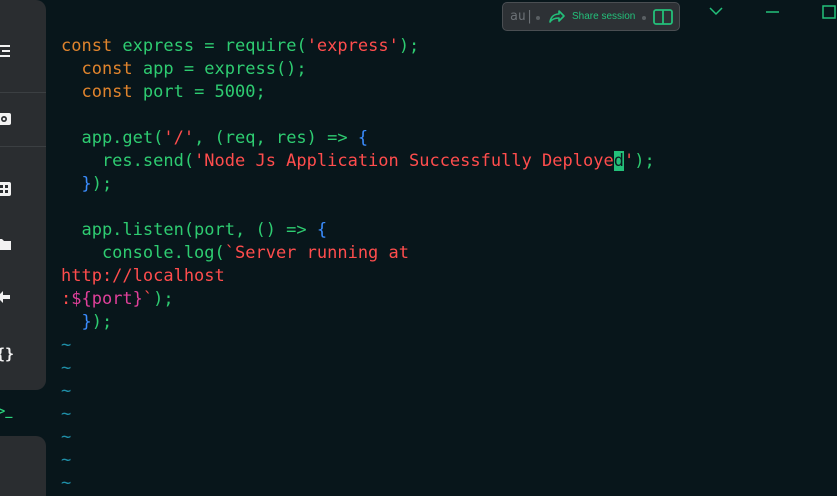 This screenshot has height=496, width=837. What do you see at coordinates (352, 46) in the screenshot?
I see `code-token: 'express'` at bounding box center [352, 46].